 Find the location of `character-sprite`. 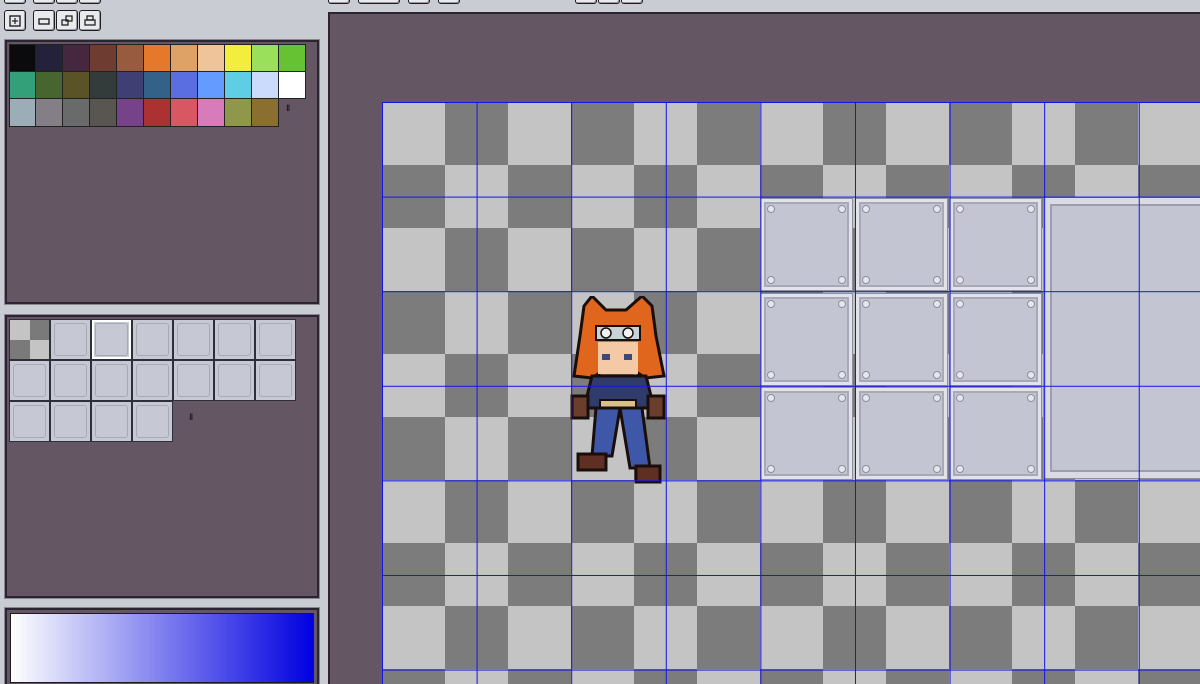

character-sprite is located at coordinates (618, 390).